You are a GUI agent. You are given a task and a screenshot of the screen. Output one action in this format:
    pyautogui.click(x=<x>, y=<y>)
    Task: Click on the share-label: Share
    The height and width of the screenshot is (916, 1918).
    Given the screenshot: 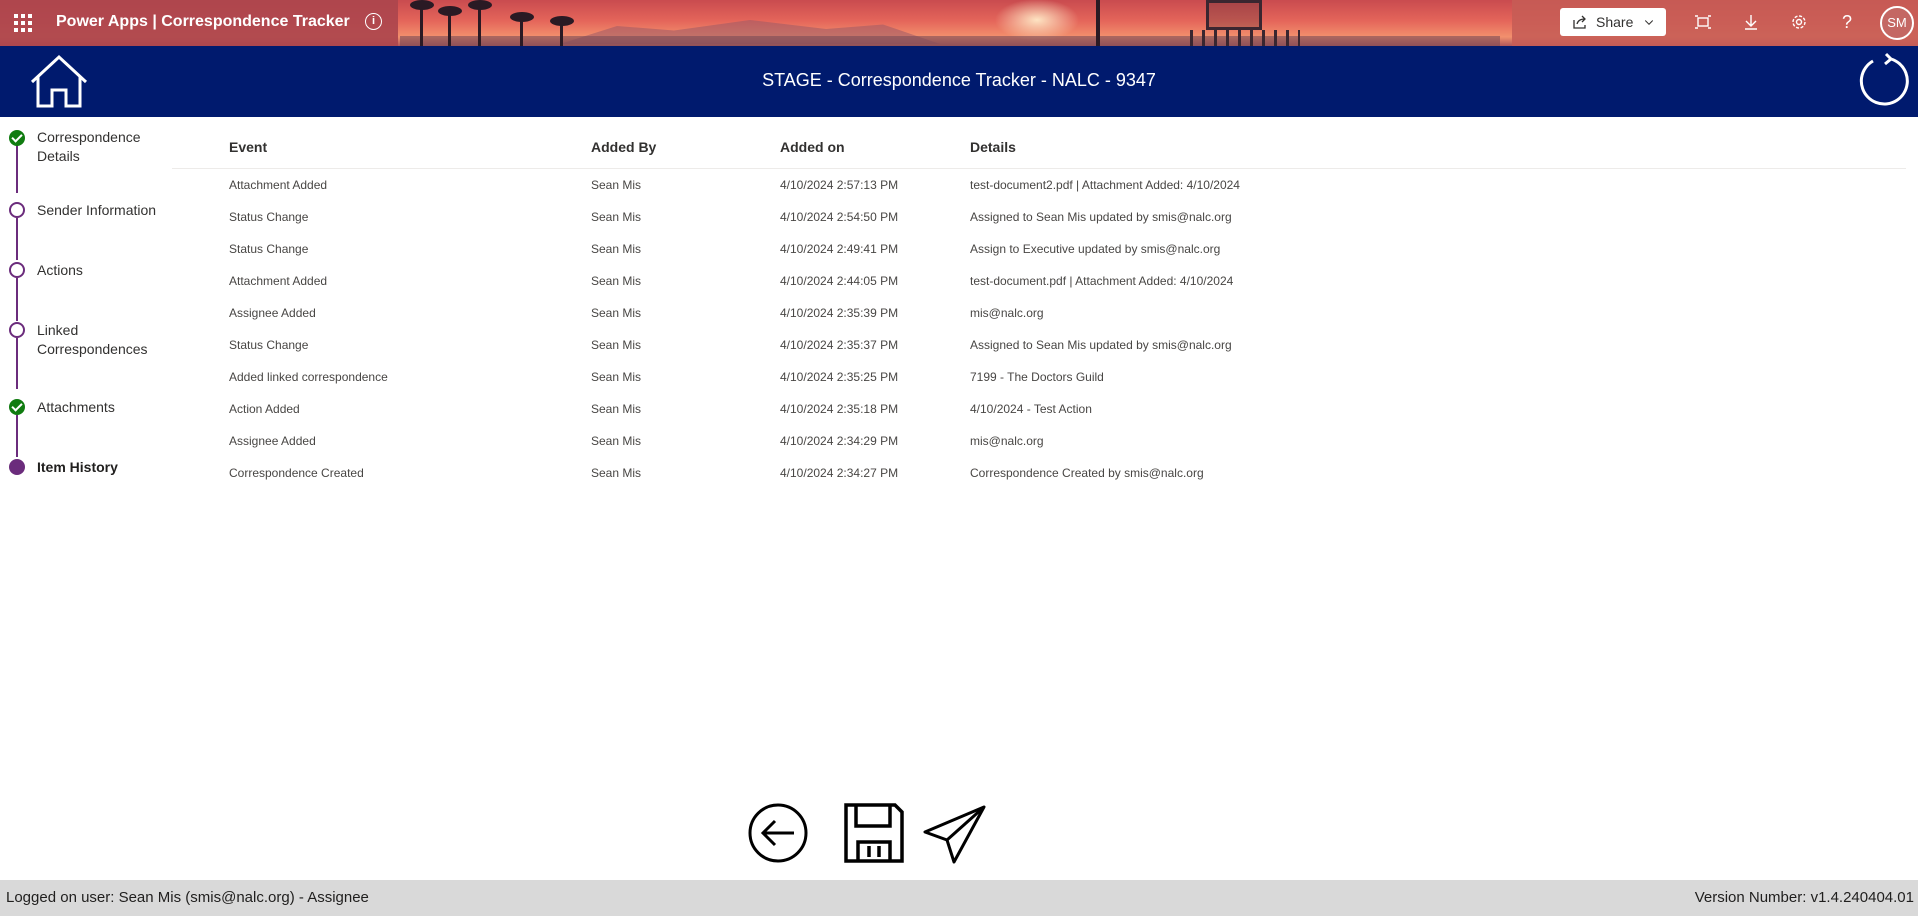 What is the action you would take?
    pyautogui.click(x=1615, y=22)
    